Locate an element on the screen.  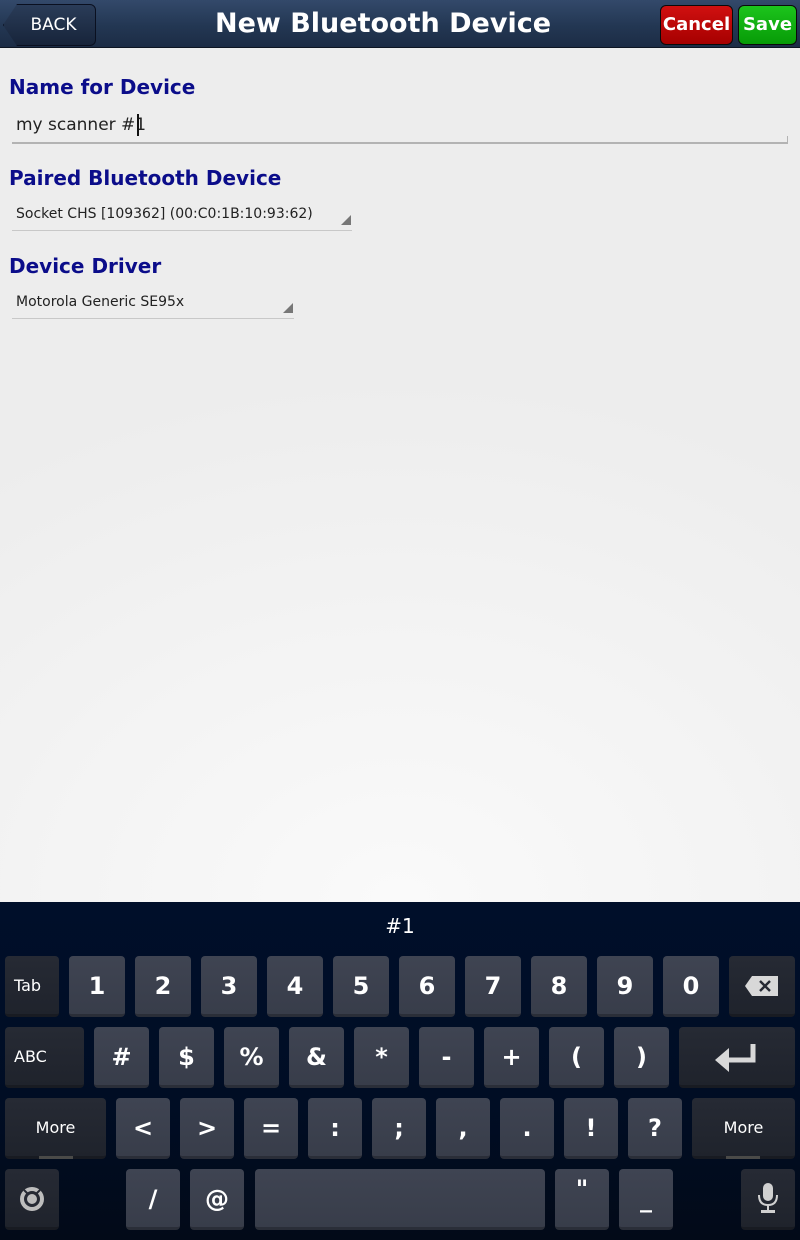
key: 3 is located at coordinates (229, 986).